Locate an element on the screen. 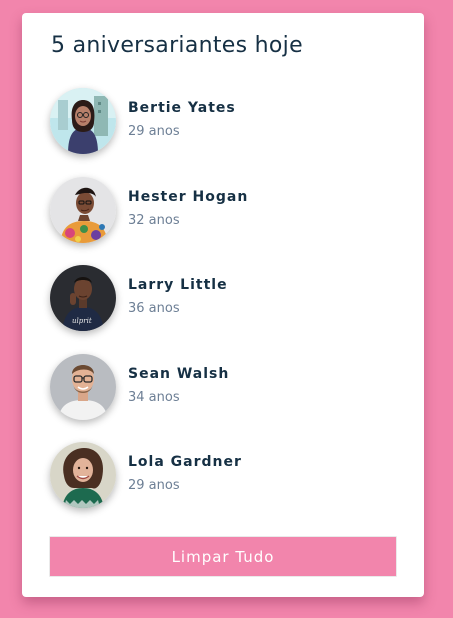  woman-floral-dress-photo is located at coordinates (83, 209).